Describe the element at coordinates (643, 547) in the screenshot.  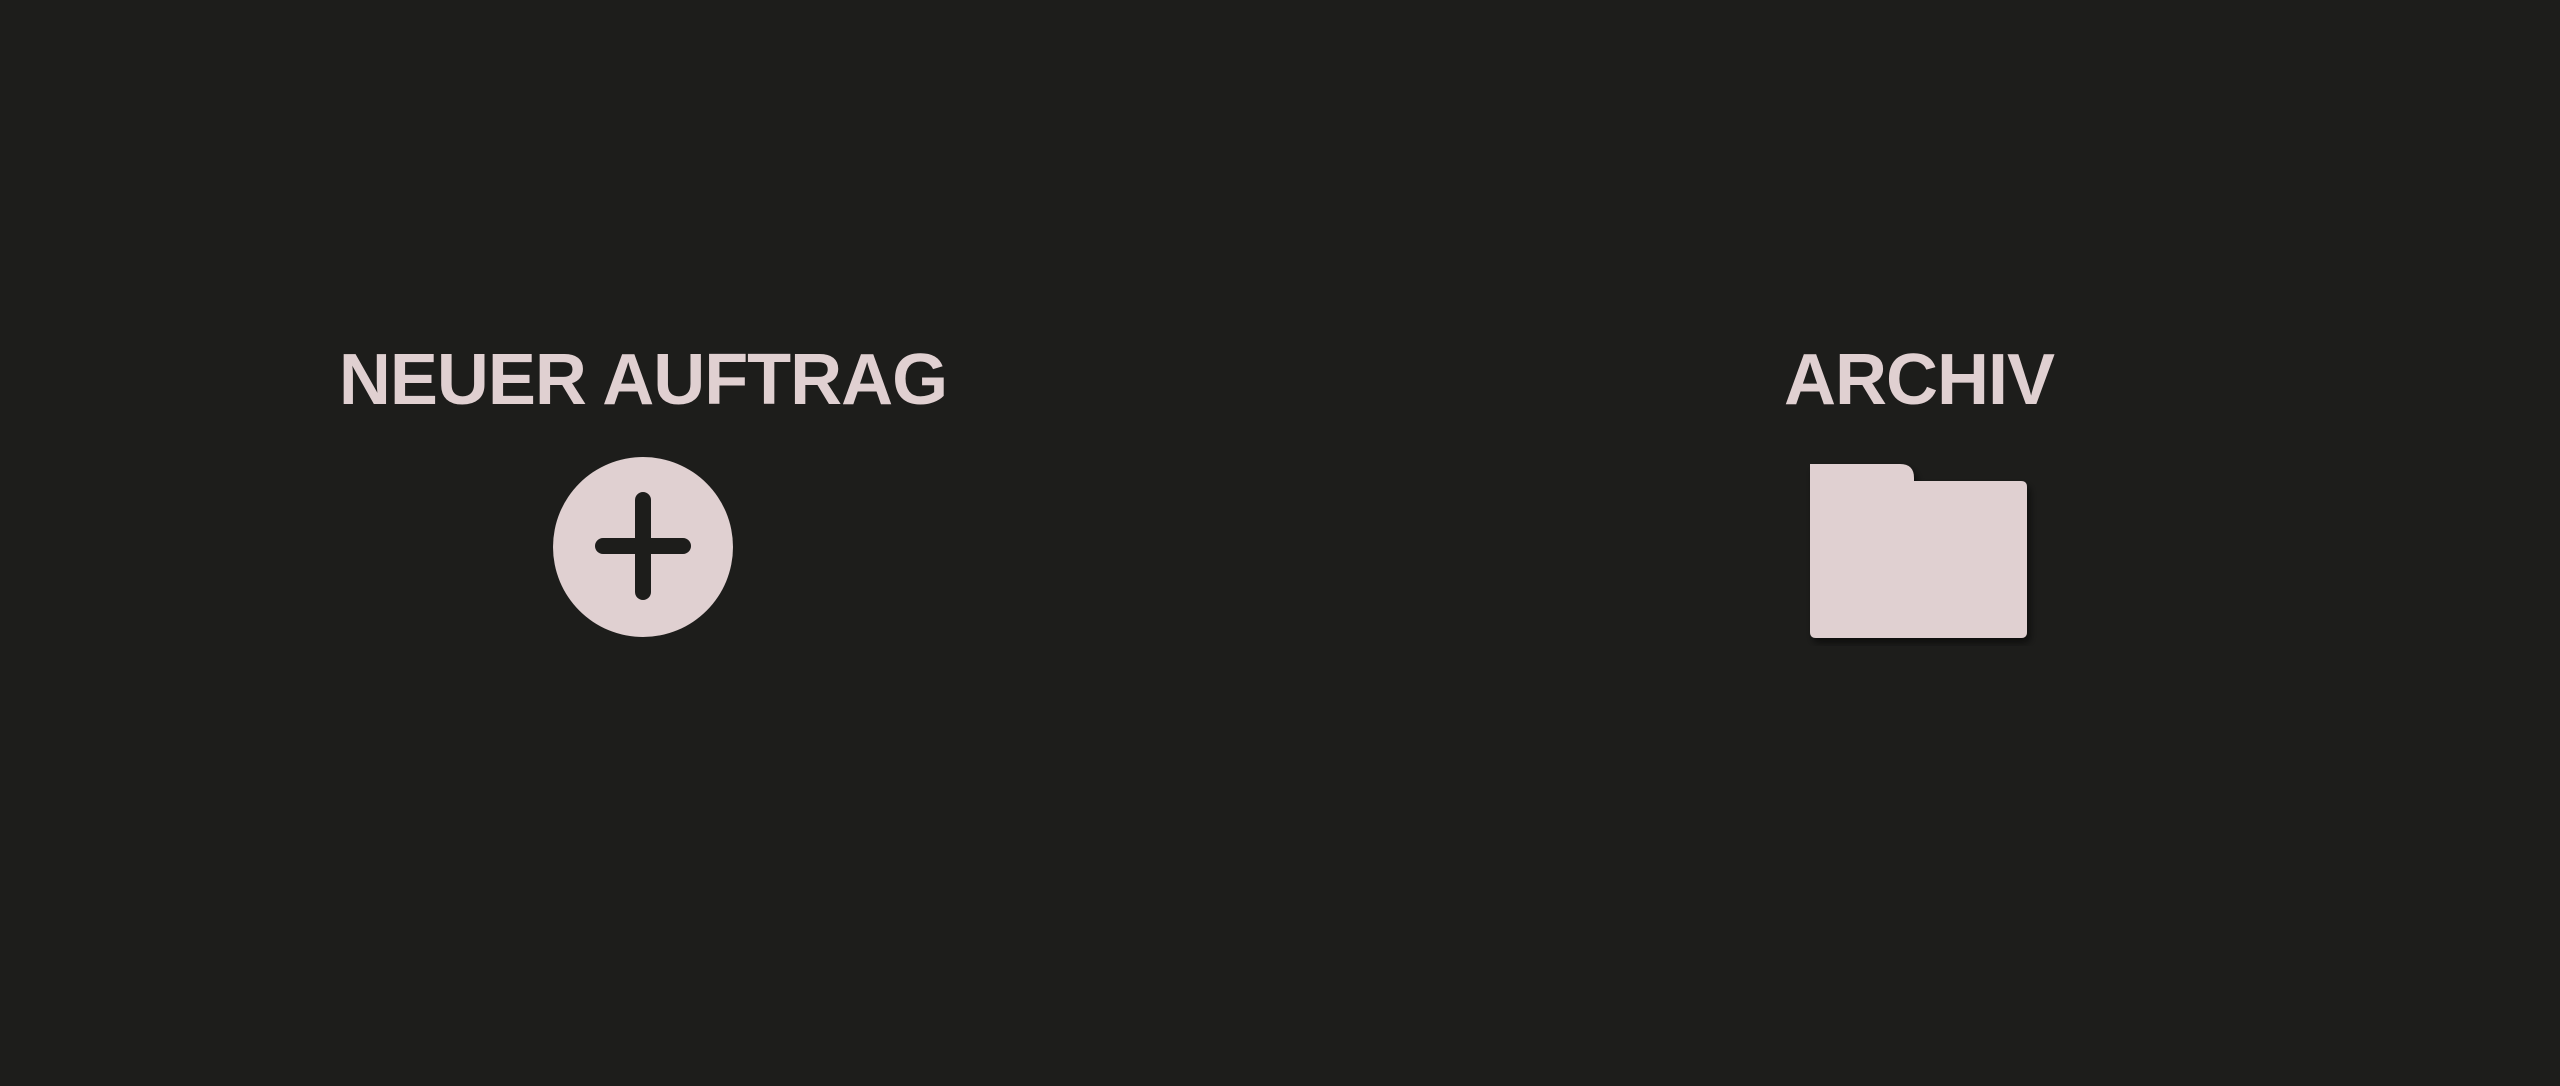
I see `add-circle-icon` at that location.